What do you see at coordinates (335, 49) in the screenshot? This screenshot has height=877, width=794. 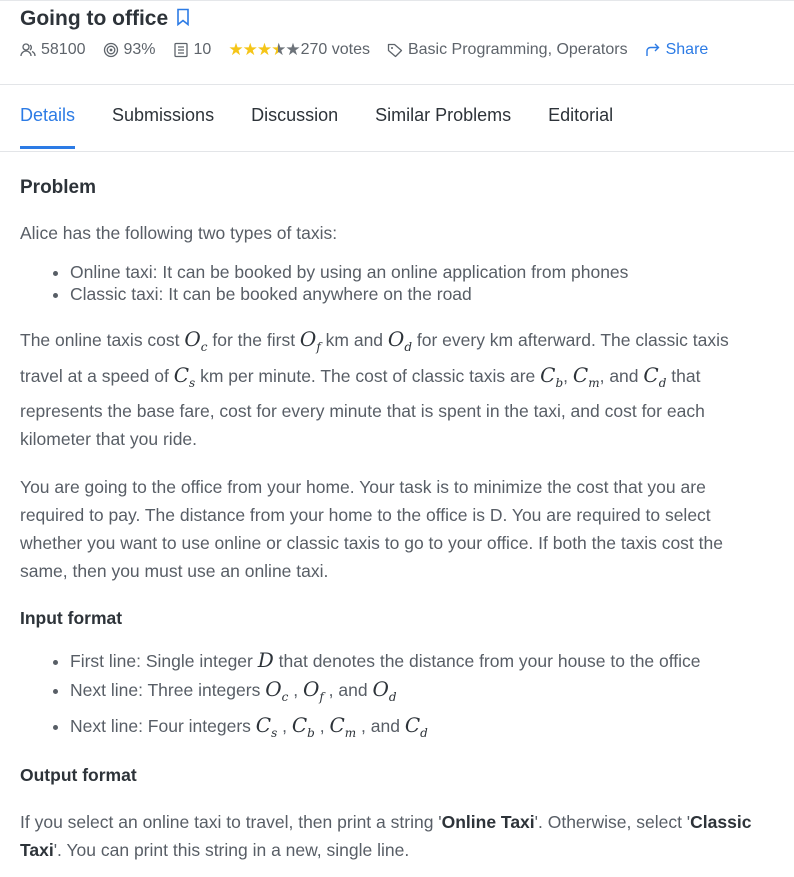 I see `votes-count: 270 votes` at bounding box center [335, 49].